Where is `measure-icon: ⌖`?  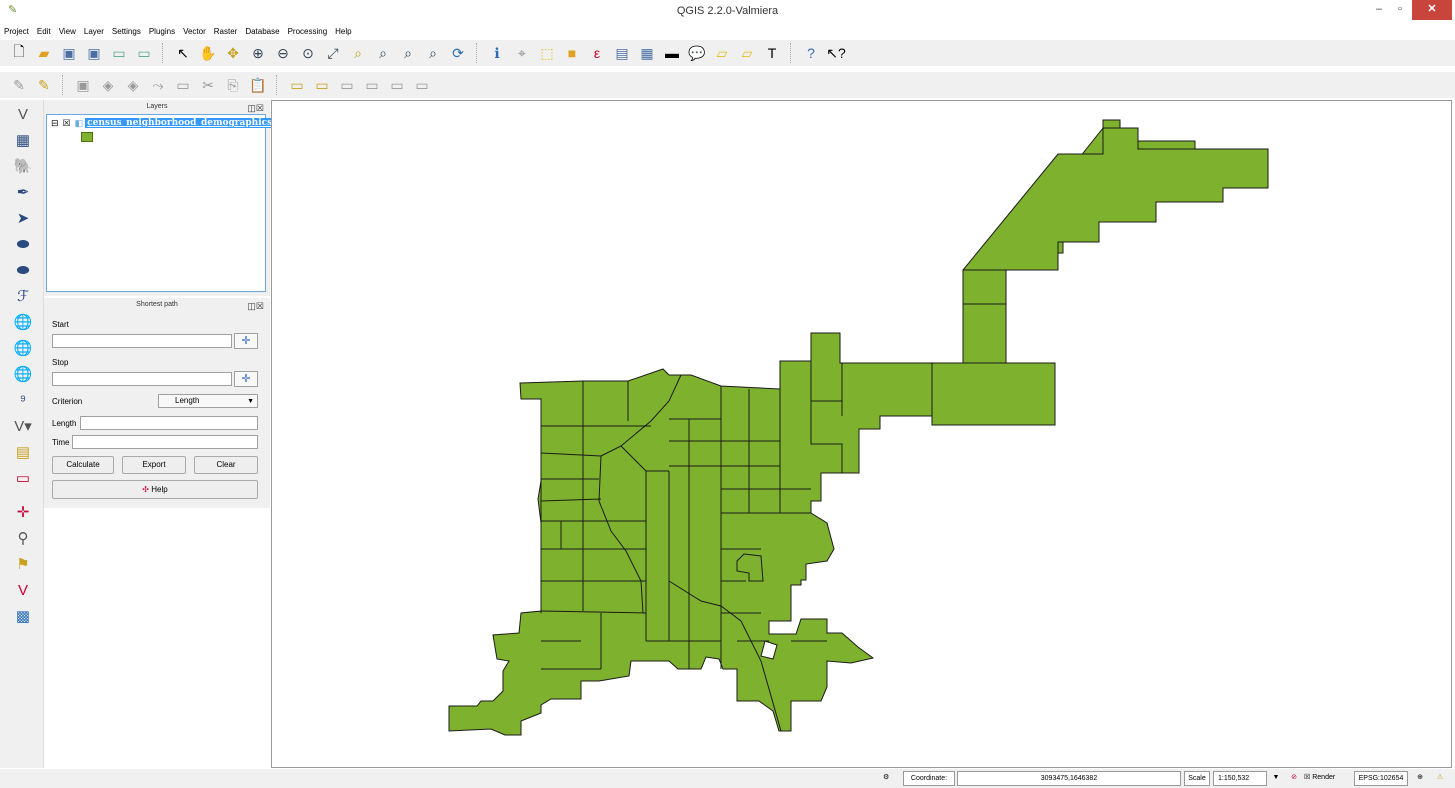
measure-icon: ⌖ is located at coordinates (522, 53).